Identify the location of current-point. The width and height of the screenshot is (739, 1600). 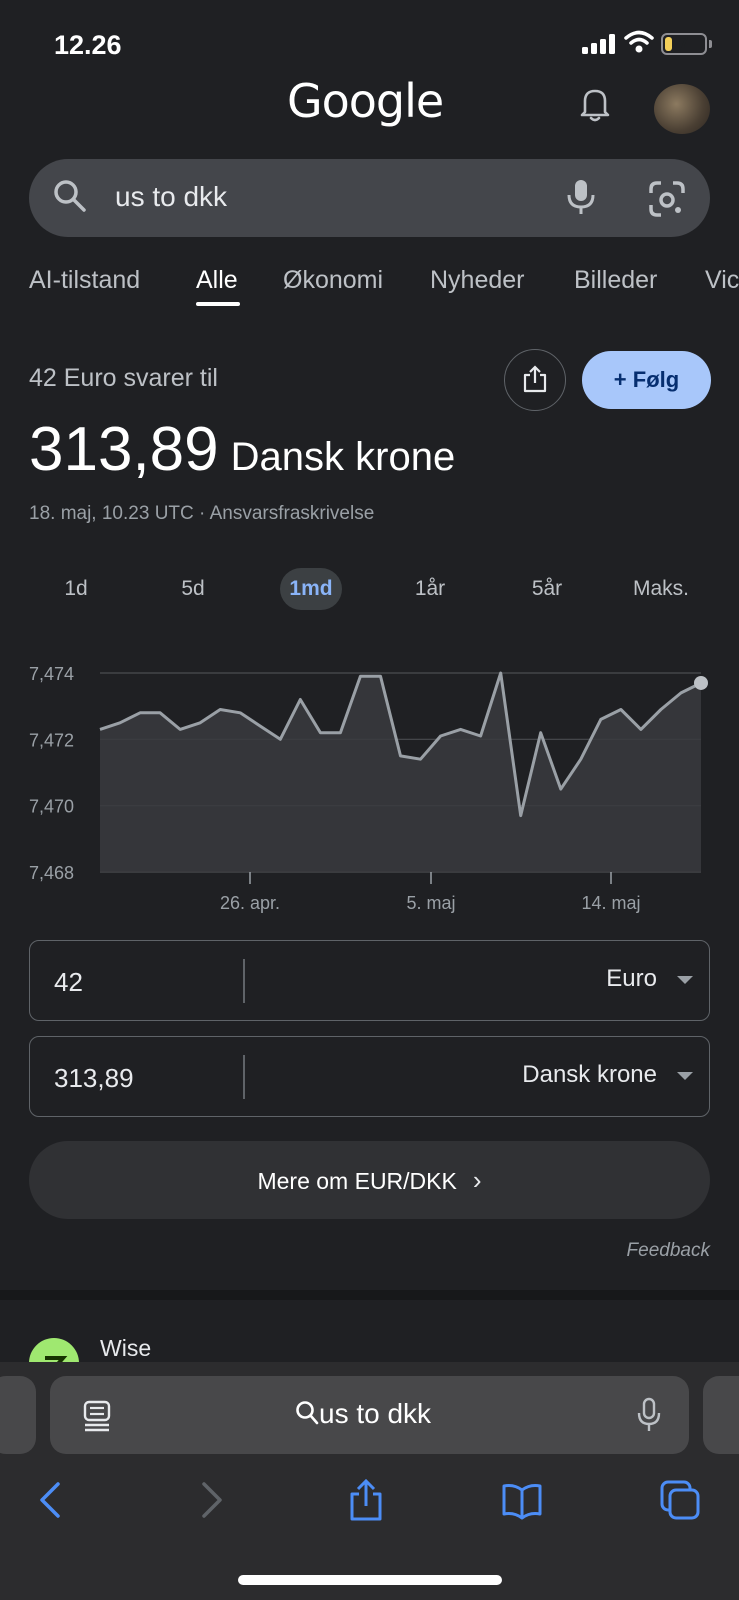
(701, 682).